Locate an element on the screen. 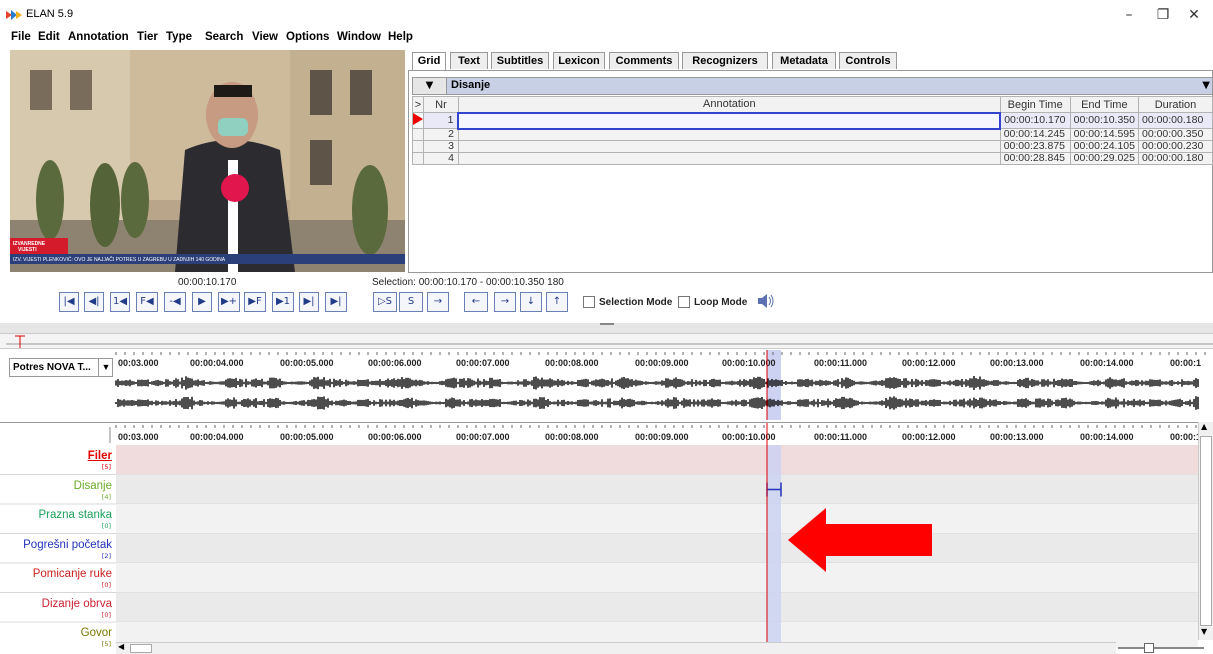 The image size is (1213, 654). selection-mode-checkbox is located at coordinates (589, 302).